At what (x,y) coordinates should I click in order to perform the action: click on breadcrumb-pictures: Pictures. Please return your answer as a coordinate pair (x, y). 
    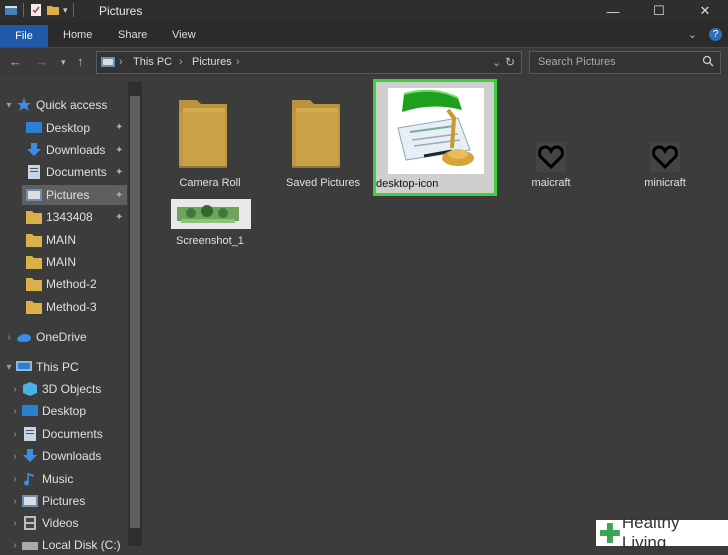
    Looking at the image, I should click on (212, 62).